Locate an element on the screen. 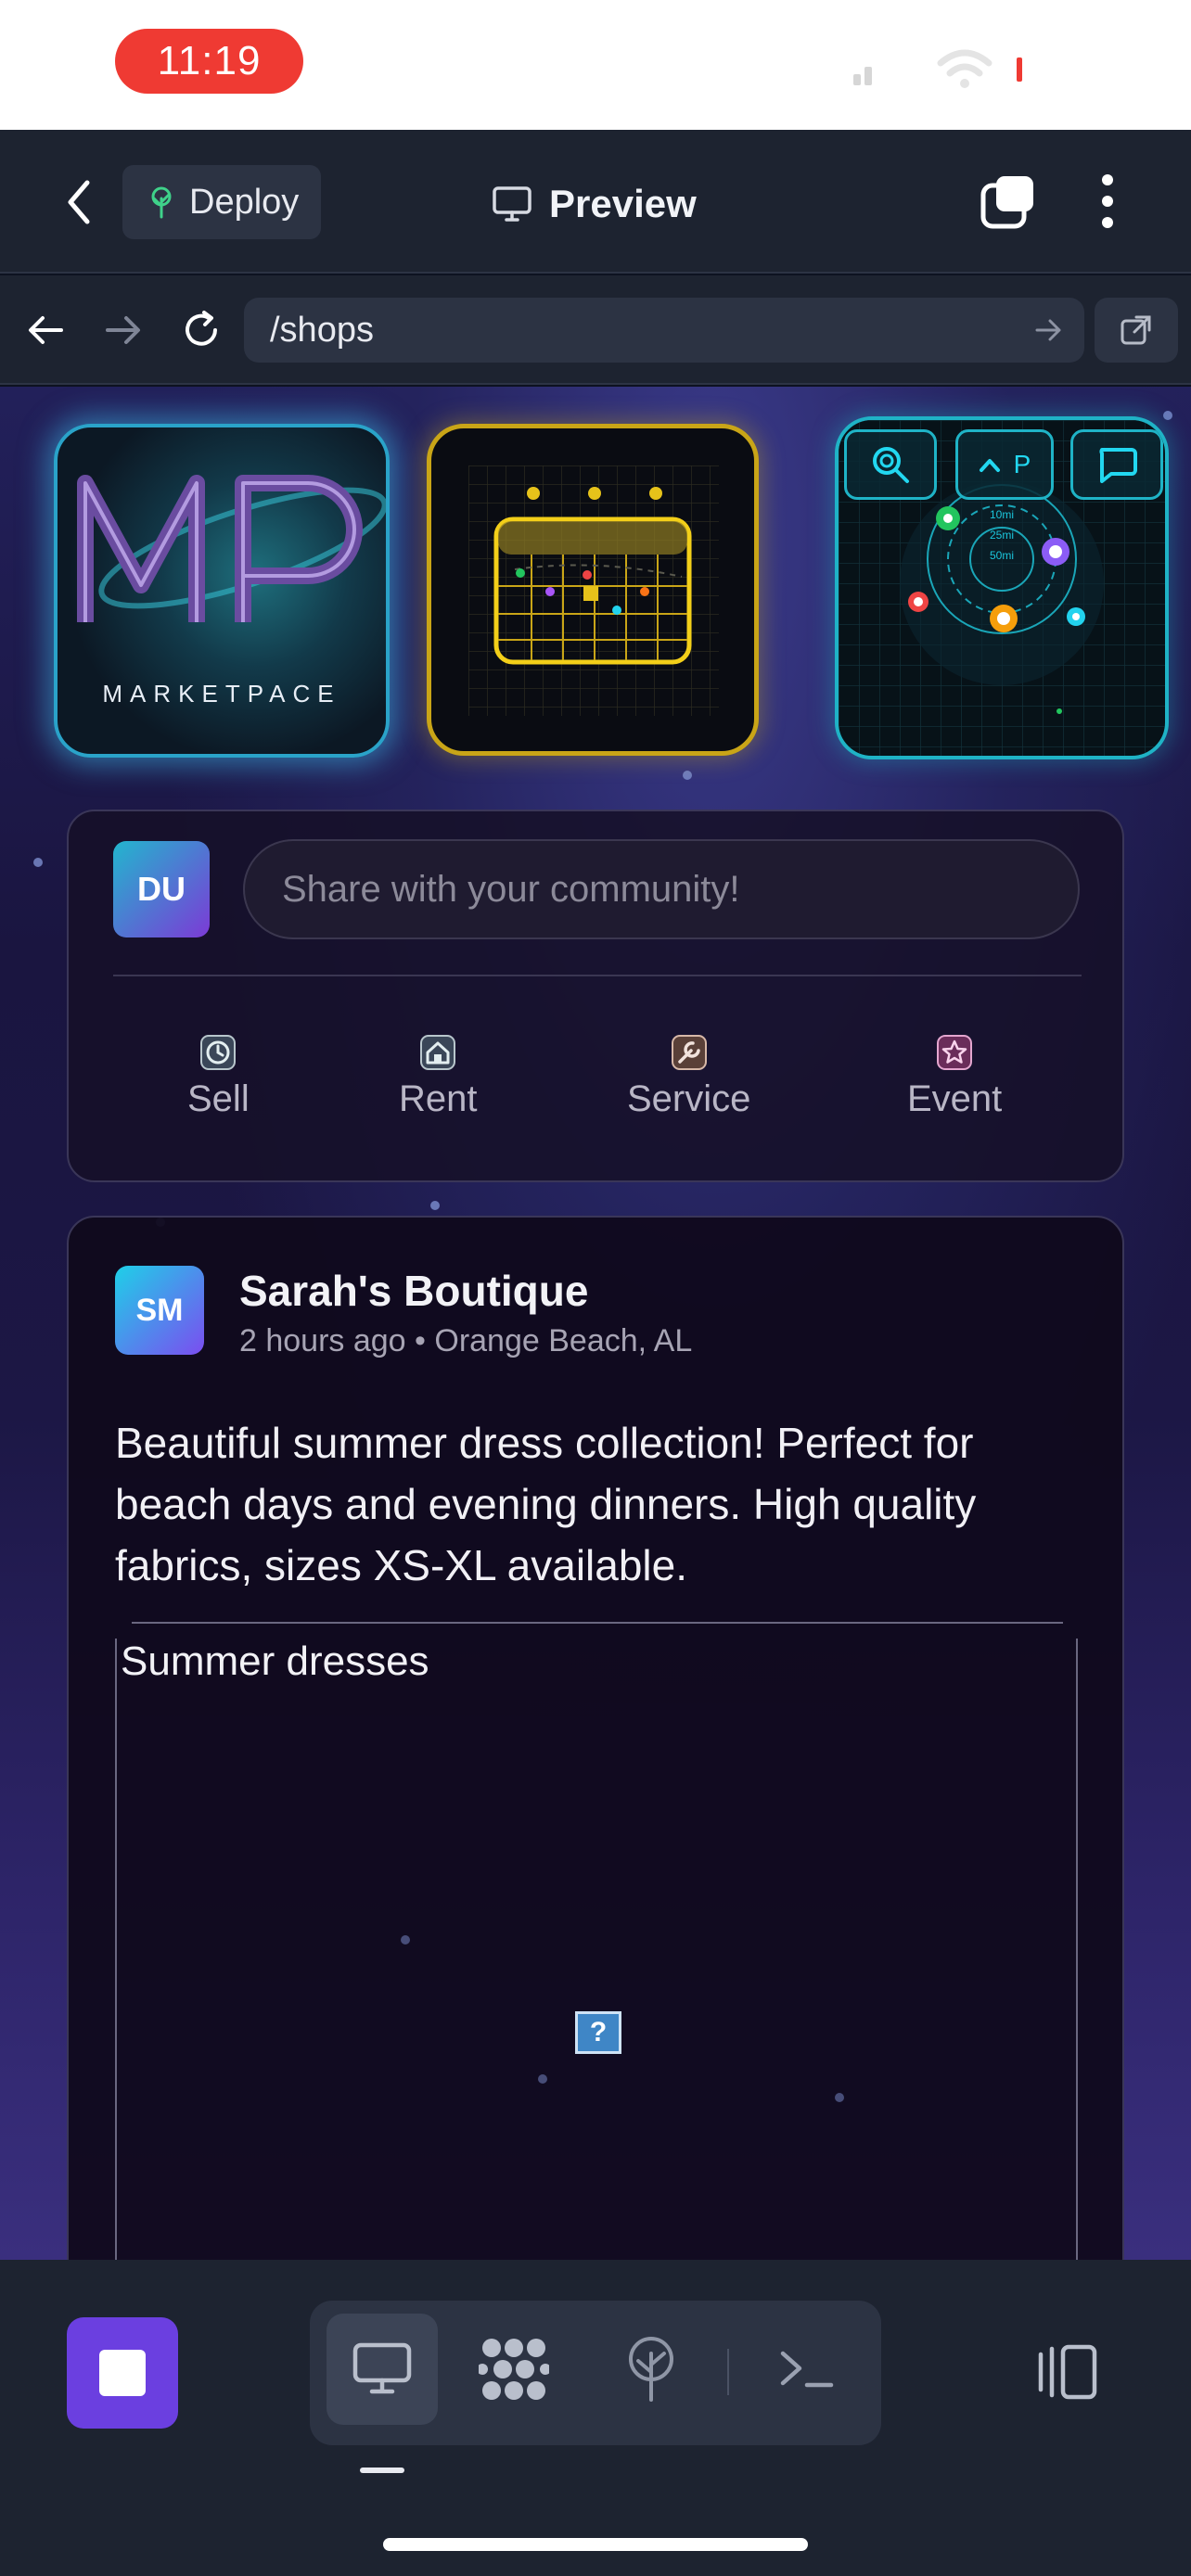 The image size is (1191, 2576). battery-icon is located at coordinates (1019, 69).